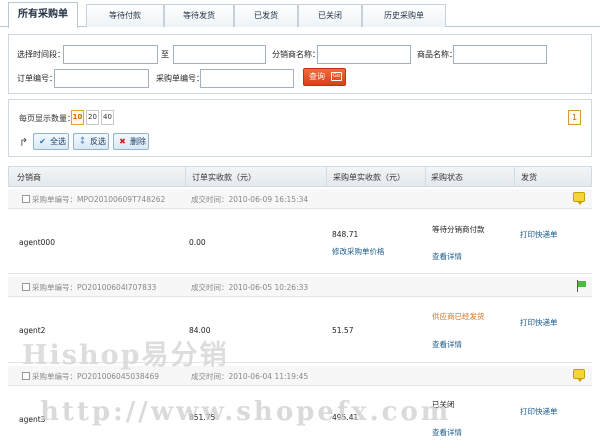  What do you see at coordinates (437, 54) in the screenshot?
I see `product-label: 商品名称：` at bounding box center [437, 54].